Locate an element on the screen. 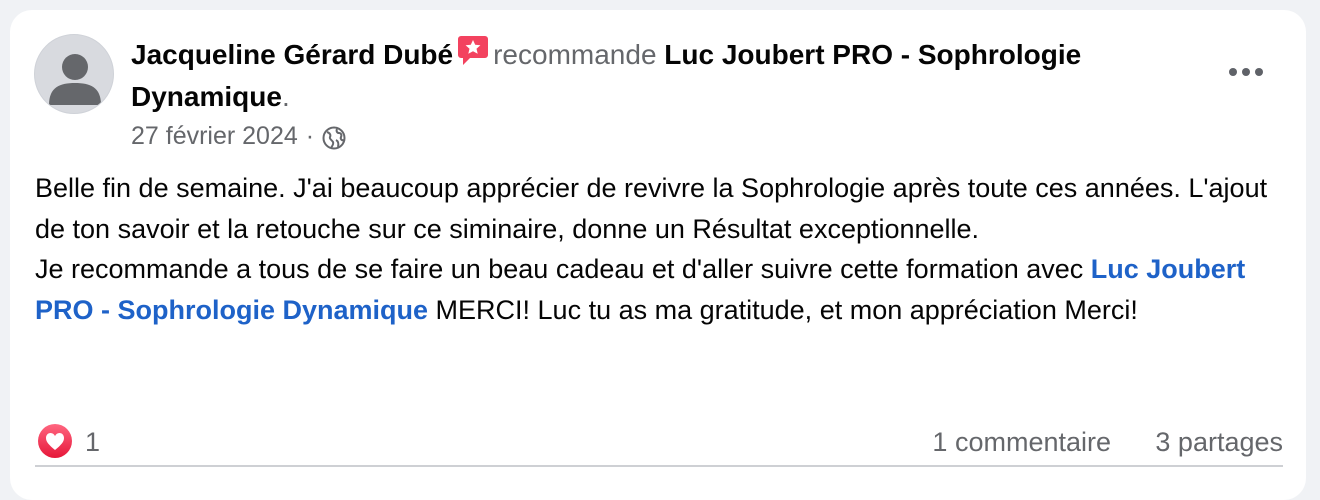 The image size is (1320, 500). comment-count: 1 commentaire is located at coordinates (1021, 442).